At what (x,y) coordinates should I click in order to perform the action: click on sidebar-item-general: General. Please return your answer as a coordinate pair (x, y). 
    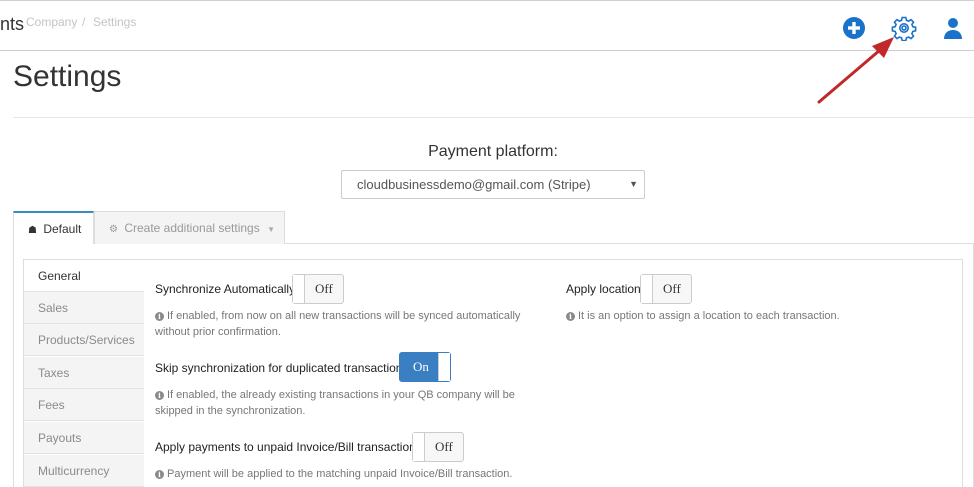
    Looking at the image, I should click on (84, 276).